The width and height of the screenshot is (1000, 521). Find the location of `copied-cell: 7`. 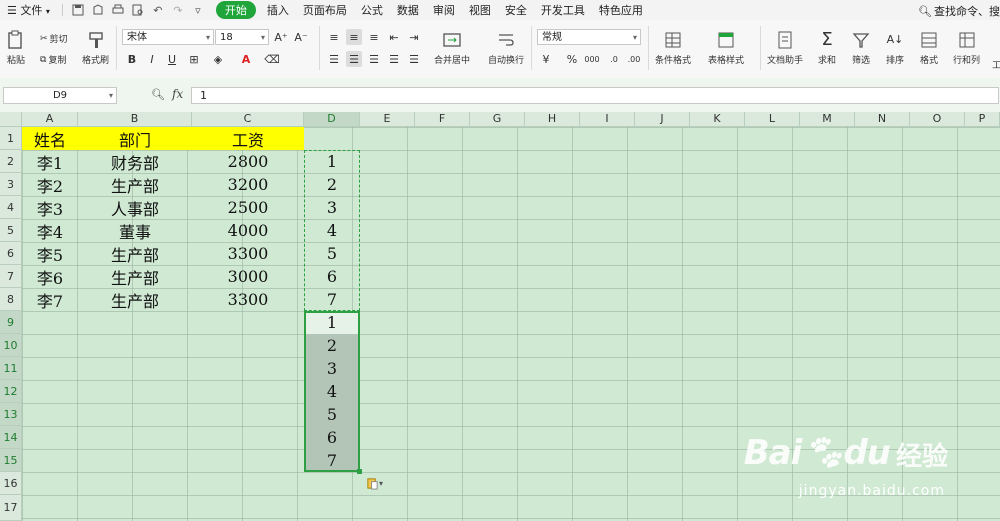

copied-cell: 7 is located at coordinates (332, 299).